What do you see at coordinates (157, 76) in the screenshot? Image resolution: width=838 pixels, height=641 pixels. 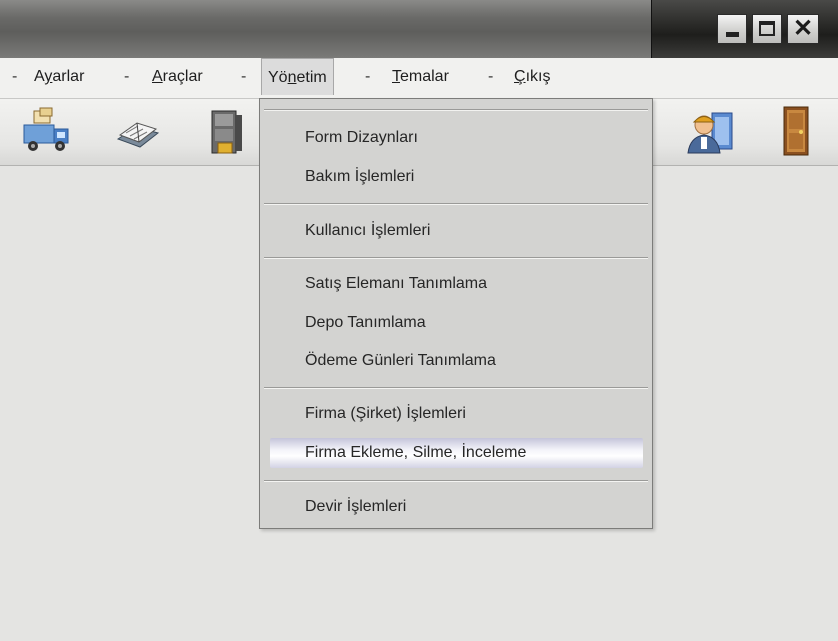 I see `menu-araclar-accel: A` at bounding box center [157, 76].